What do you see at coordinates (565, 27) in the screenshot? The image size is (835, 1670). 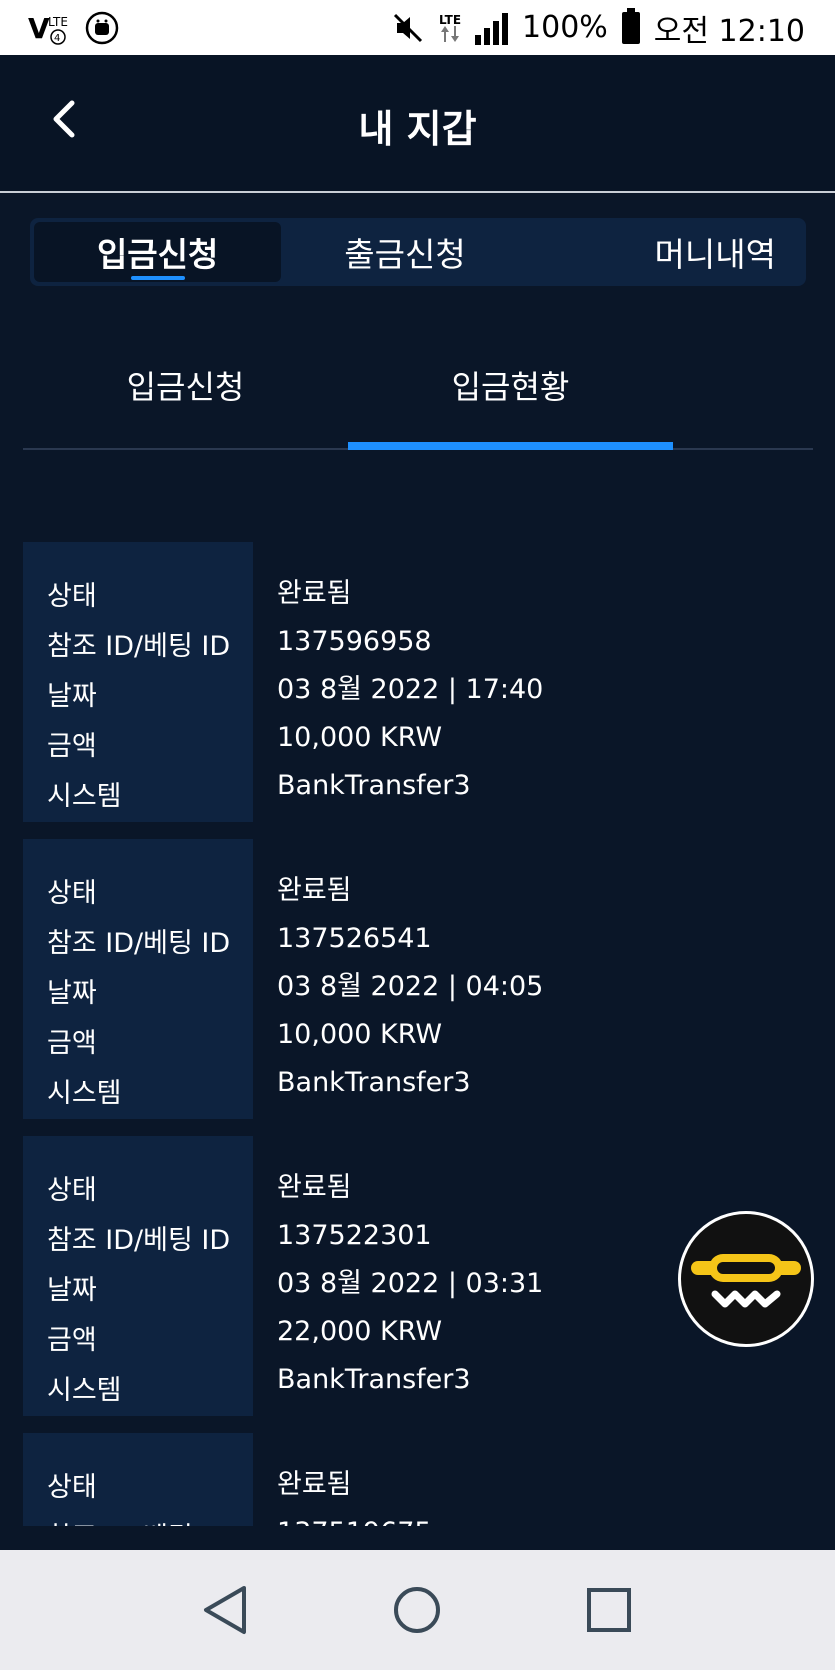 I see `battery-percent: 100%` at bounding box center [565, 27].